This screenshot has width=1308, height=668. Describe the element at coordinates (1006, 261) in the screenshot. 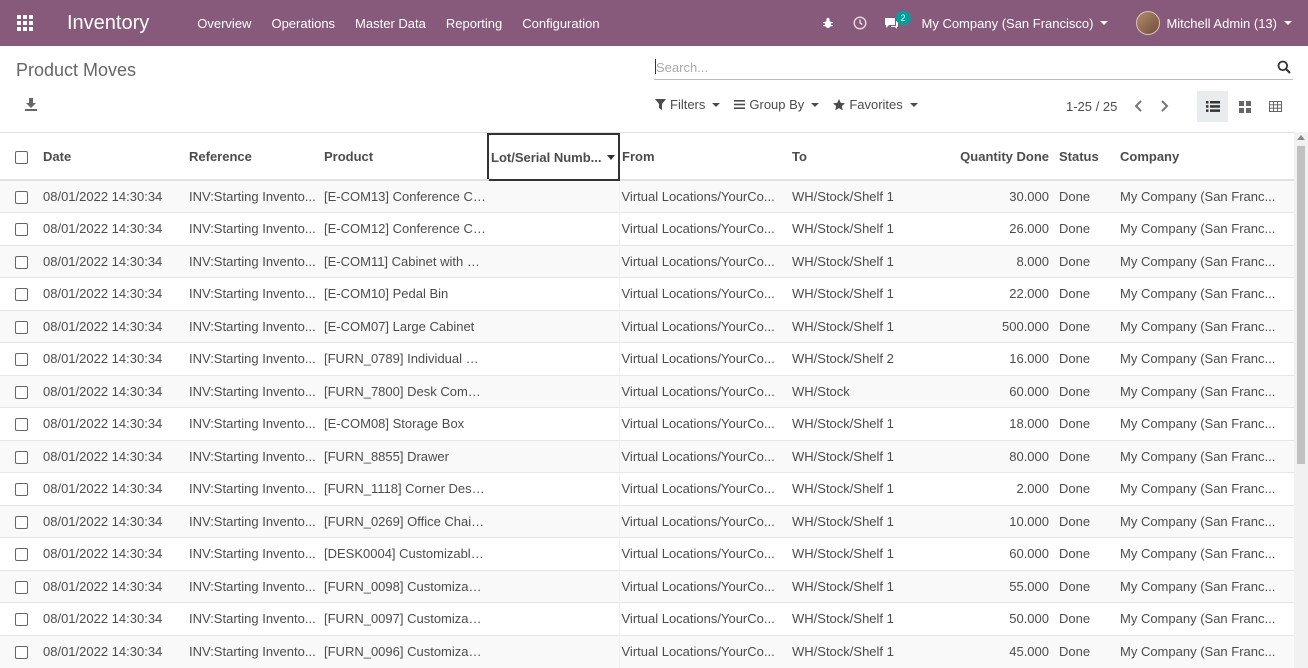

I see `cell-qty: 8.000` at that location.